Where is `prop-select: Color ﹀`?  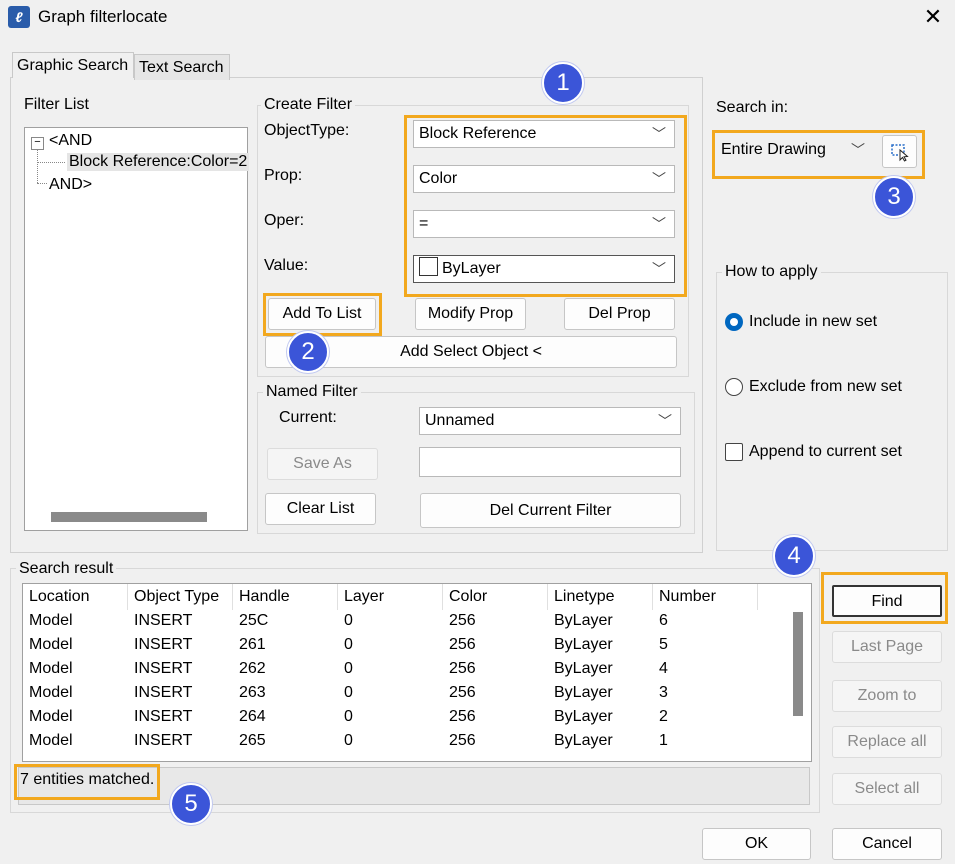
prop-select: Color ﹀ is located at coordinates (544, 179).